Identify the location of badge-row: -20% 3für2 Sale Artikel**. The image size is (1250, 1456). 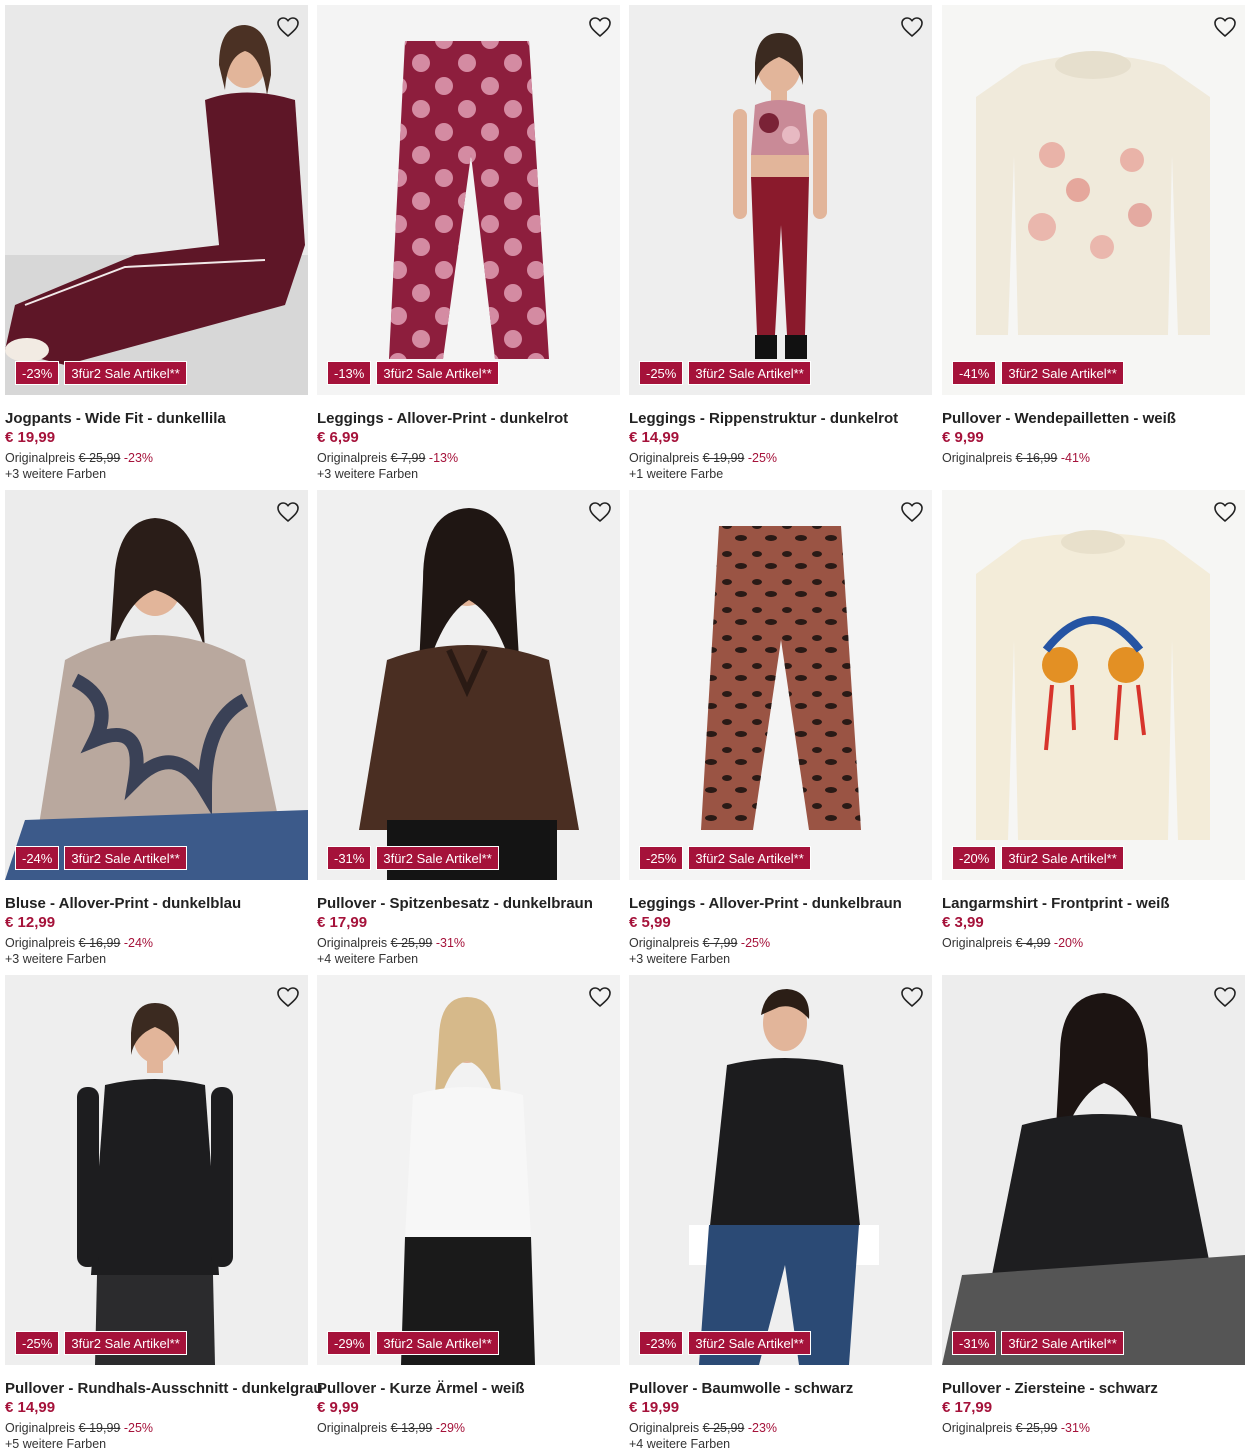
(1038, 858).